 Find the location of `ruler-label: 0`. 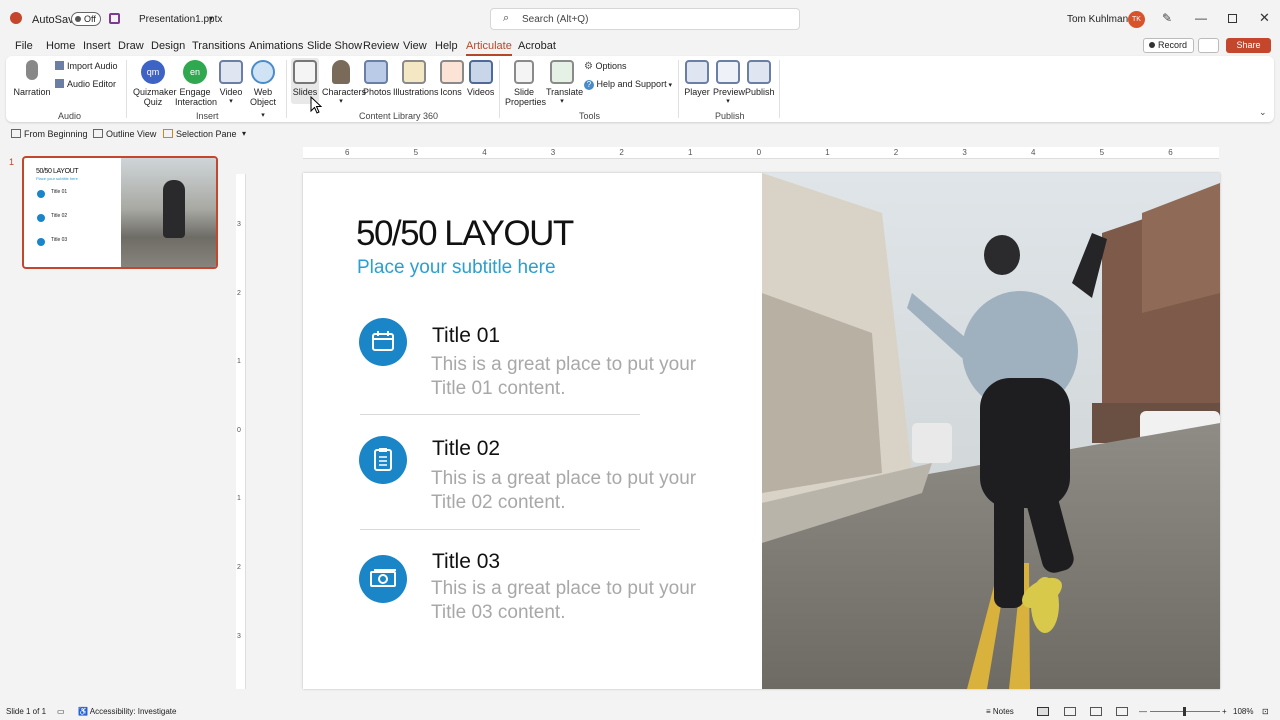

ruler-label: 0 is located at coordinates (759, 152).